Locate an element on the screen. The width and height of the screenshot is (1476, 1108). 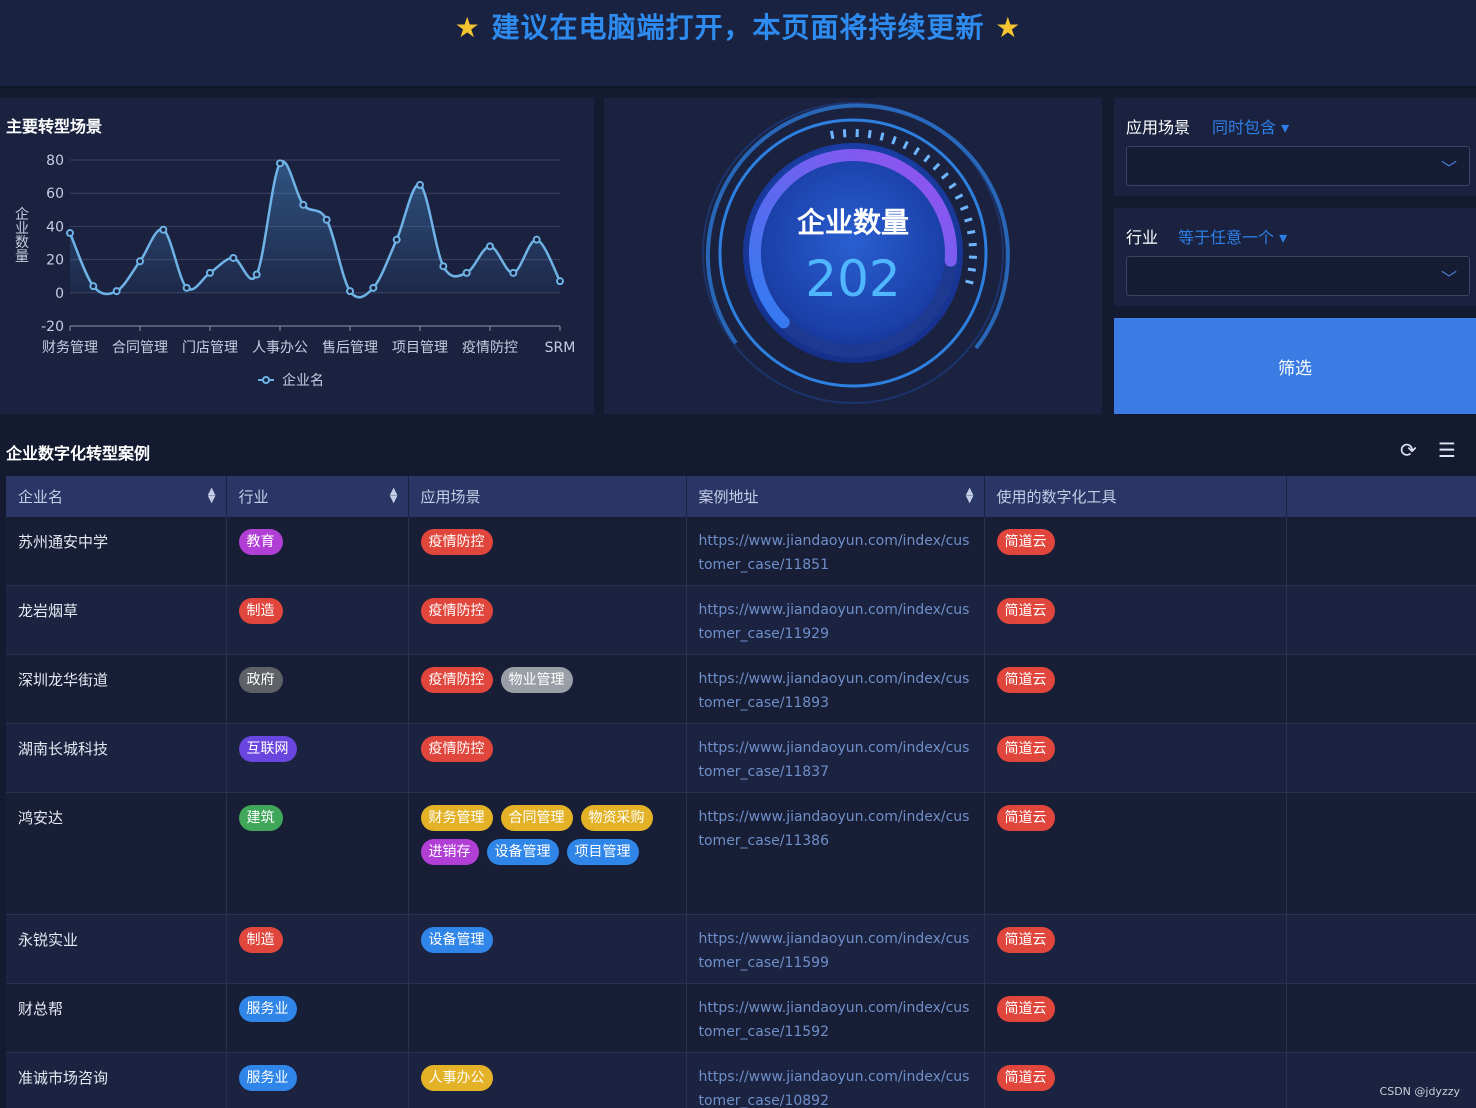
banner: ★ 建议在电脑端打开，本页面将持续更新 ★ is located at coordinates (738, 44).